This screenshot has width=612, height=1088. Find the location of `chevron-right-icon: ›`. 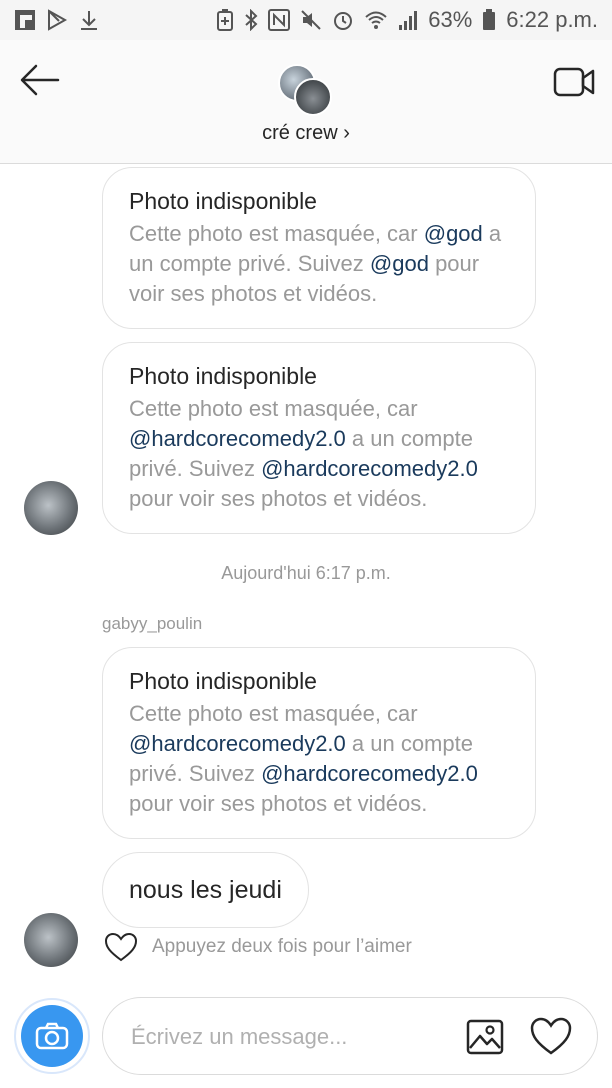

chevron-right-icon: › is located at coordinates (346, 133).